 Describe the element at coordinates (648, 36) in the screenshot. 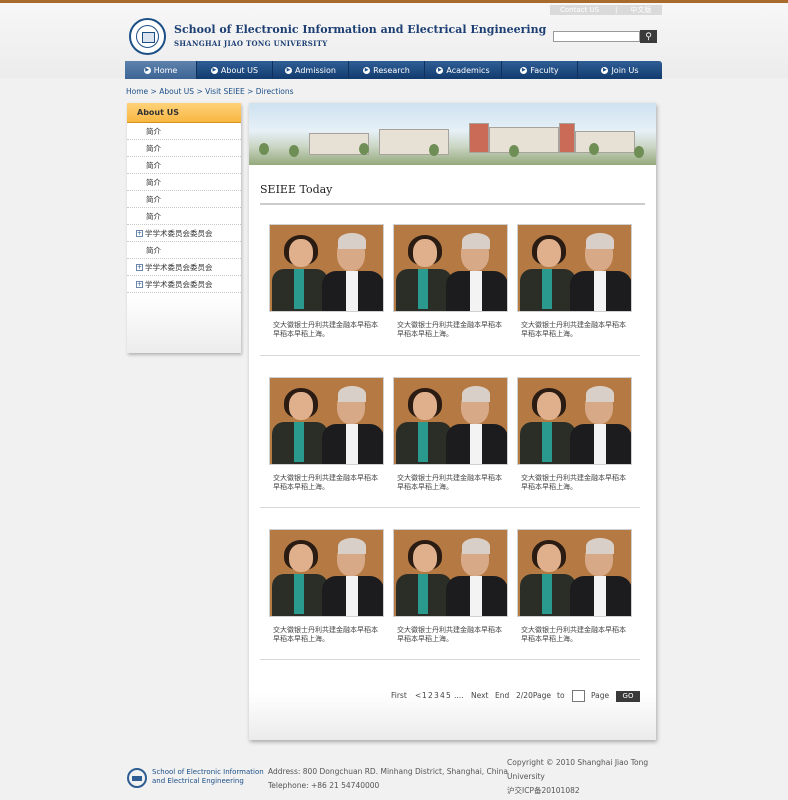

I see `search-button: ⚲` at that location.